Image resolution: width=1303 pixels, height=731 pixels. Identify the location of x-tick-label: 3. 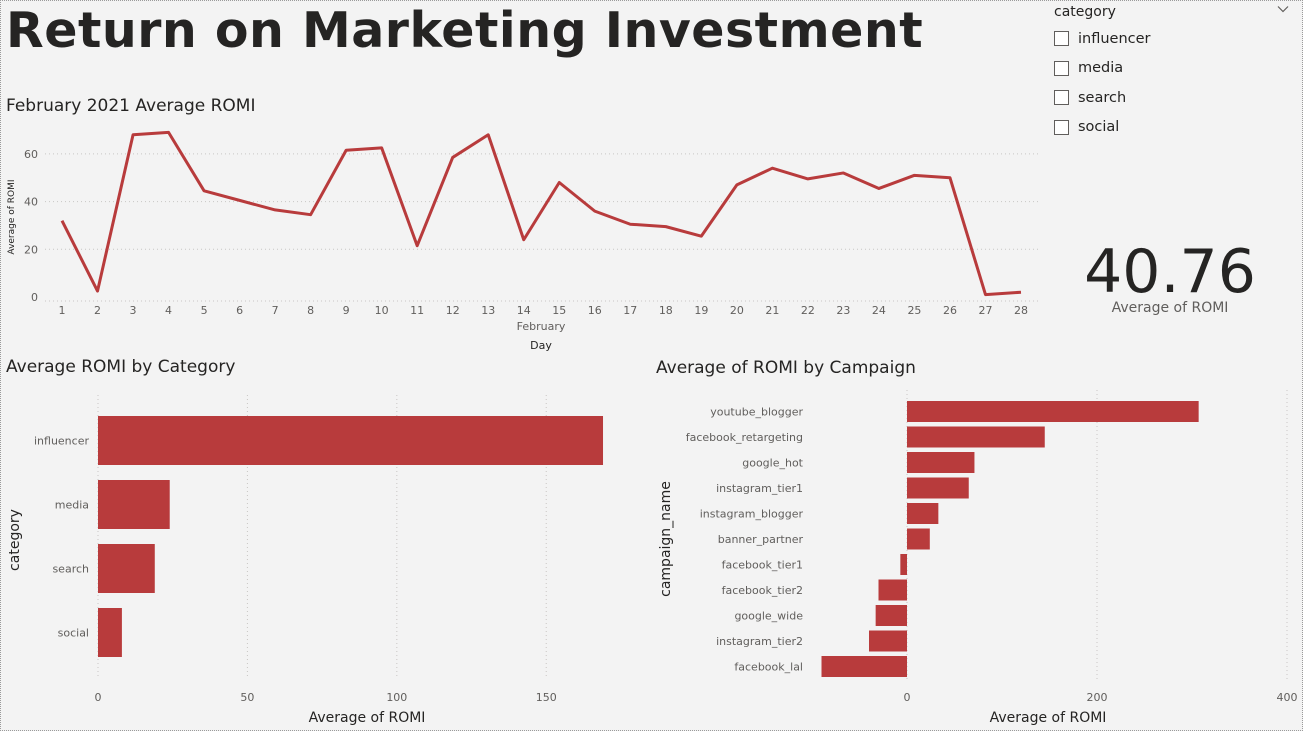
(133, 310).